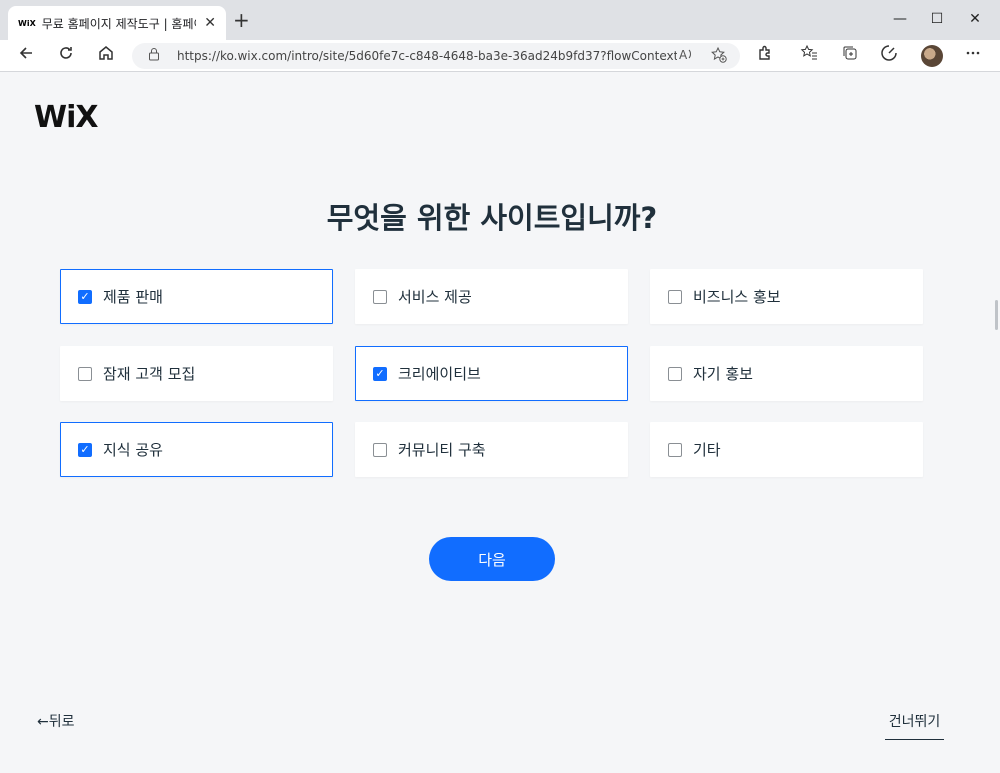 The height and width of the screenshot is (773, 1000). I want to click on scrollbar-thumb, so click(996, 315).